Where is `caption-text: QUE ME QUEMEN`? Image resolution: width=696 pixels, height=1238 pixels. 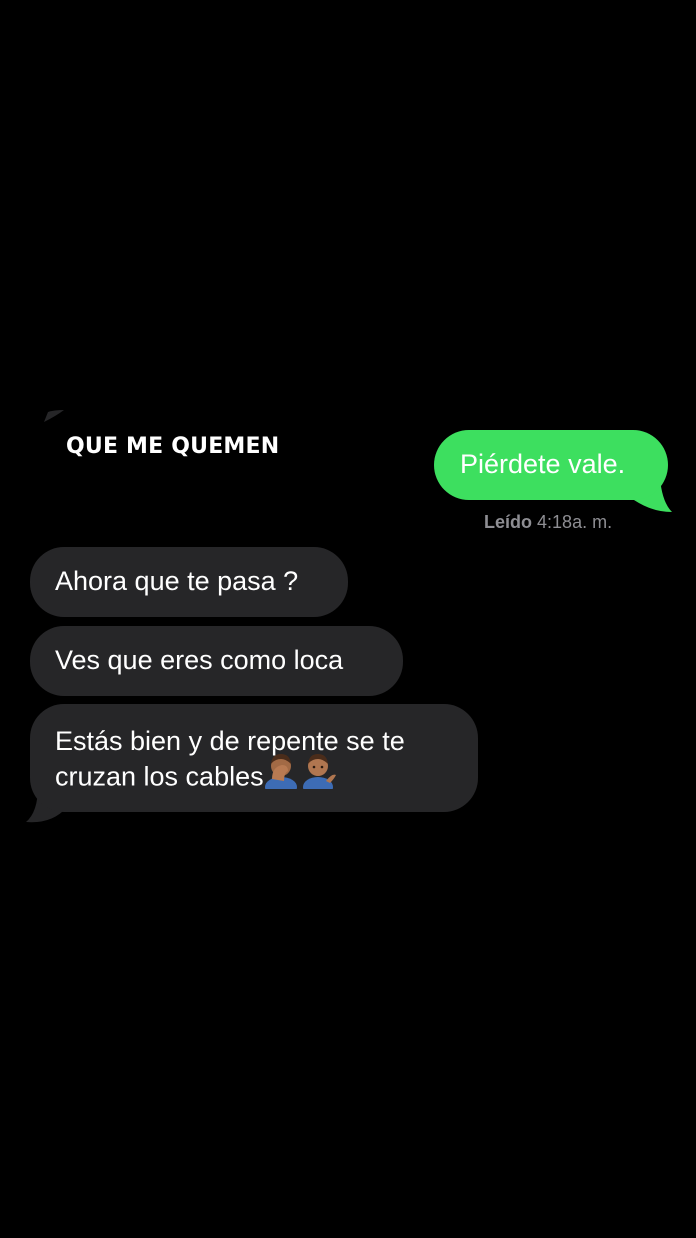 caption-text: QUE ME QUEMEN is located at coordinates (173, 446).